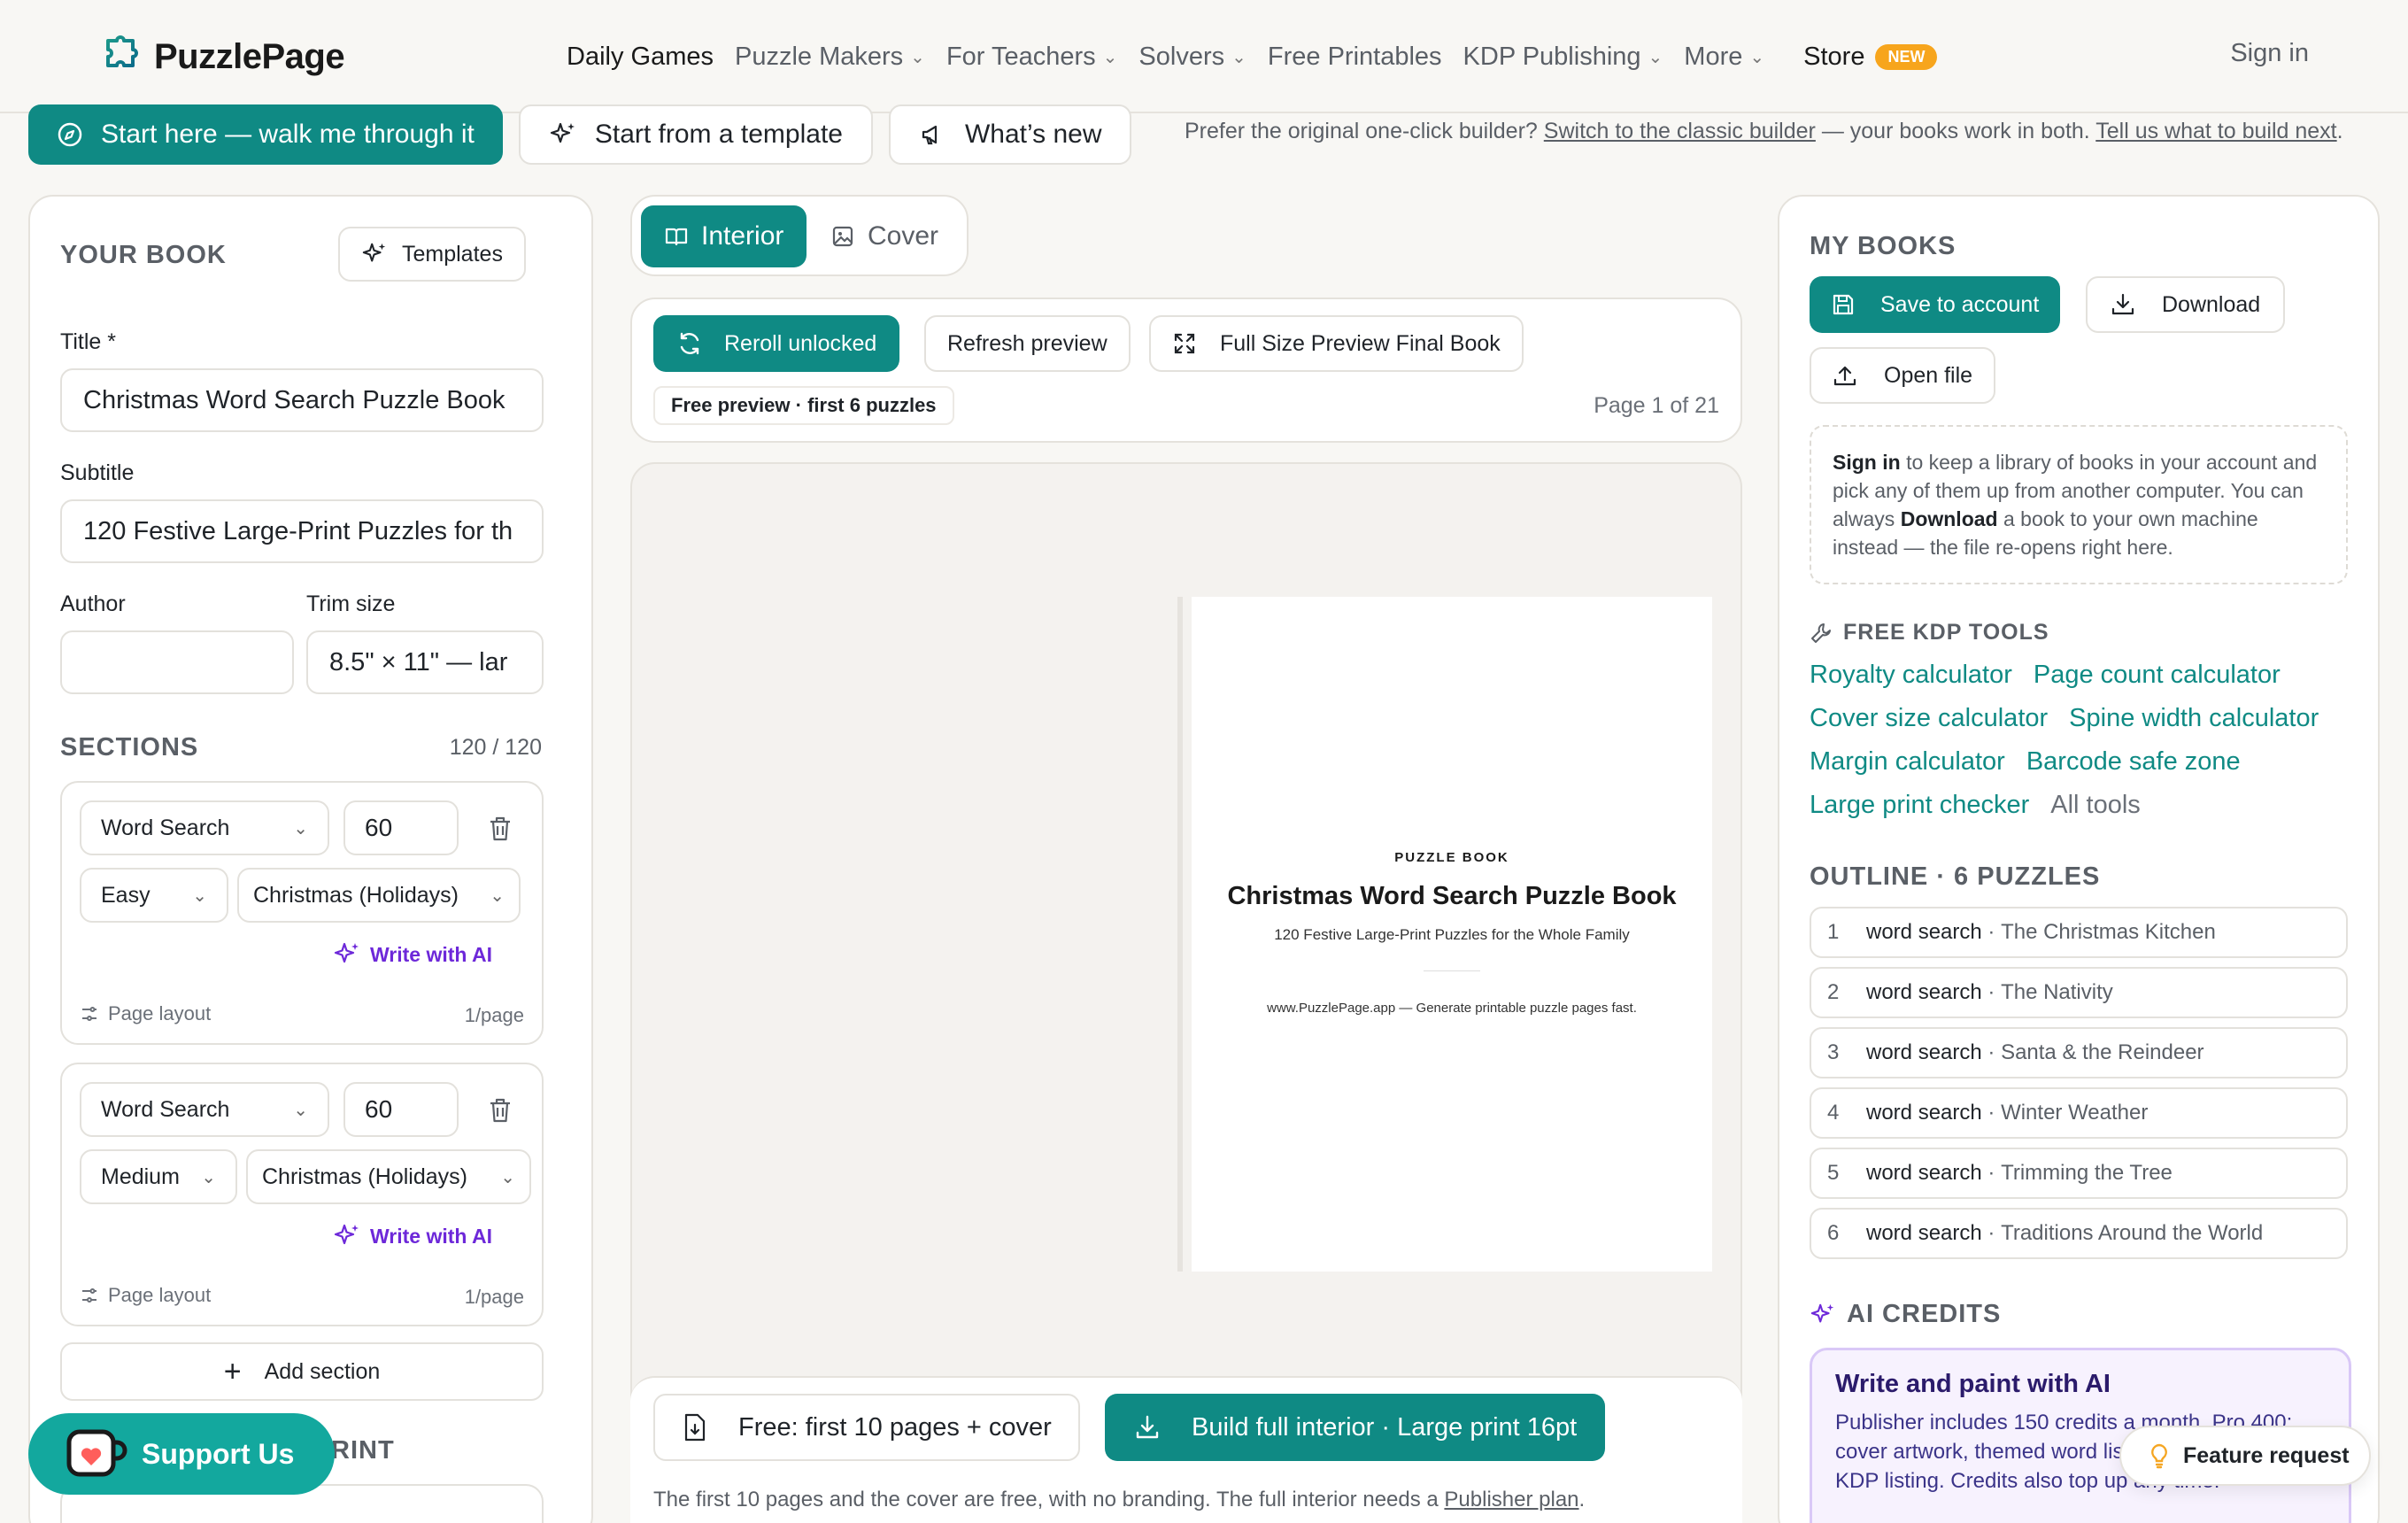 The height and width of the screenshot is (1523, 2408). What do you see at coordinates (1908, 762) in the screenshot?
I see `tool-margin-calculator: Margin calculator` at bounding box center [1908, 762].